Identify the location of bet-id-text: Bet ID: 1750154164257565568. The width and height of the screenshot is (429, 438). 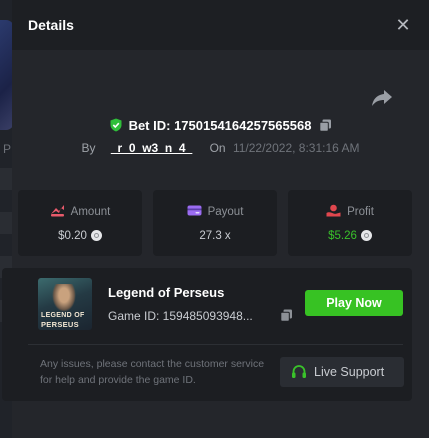
(220, 125).